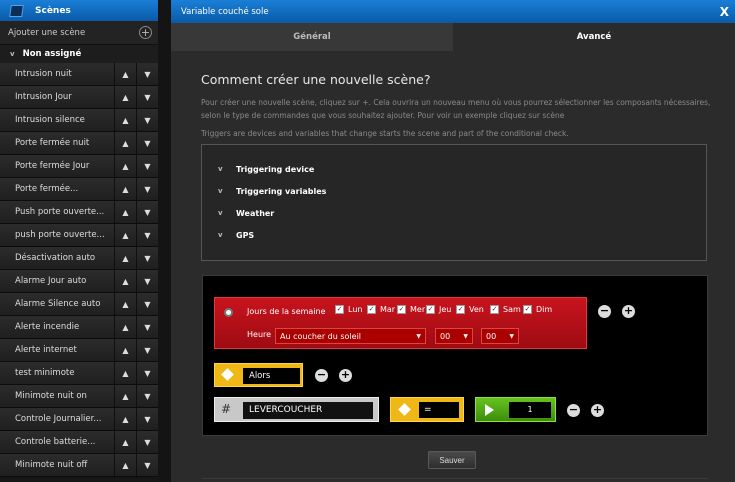  Describe the element at coordinates (79, 442) in the screenshot. I see `list-item: Controle batterie... ▲ ▼` at that location.